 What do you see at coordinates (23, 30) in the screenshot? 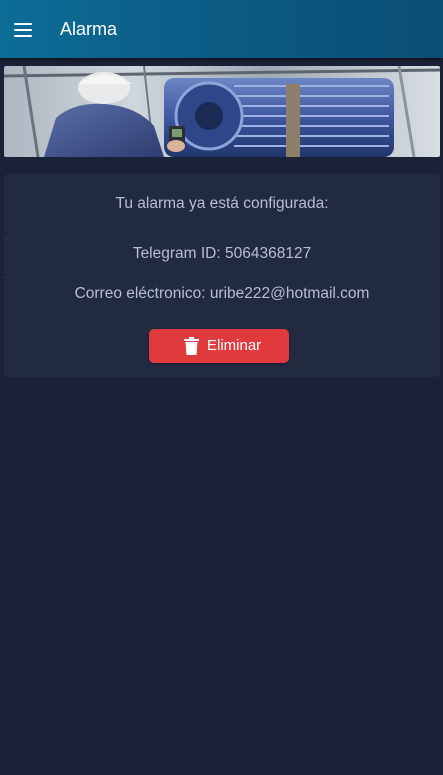
I see `hamburger-menu-icon` at bounding box center [23, 30].